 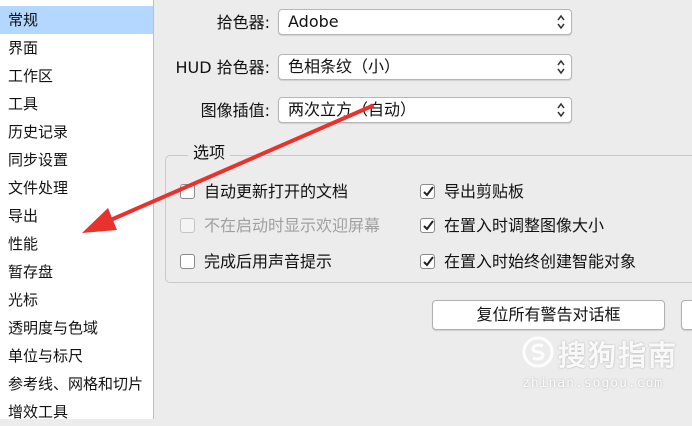 What do you see at coordinates (425, 22) in the screenshot?
I see `color-picker-select: Adobe` at bounding box center [425, 22].